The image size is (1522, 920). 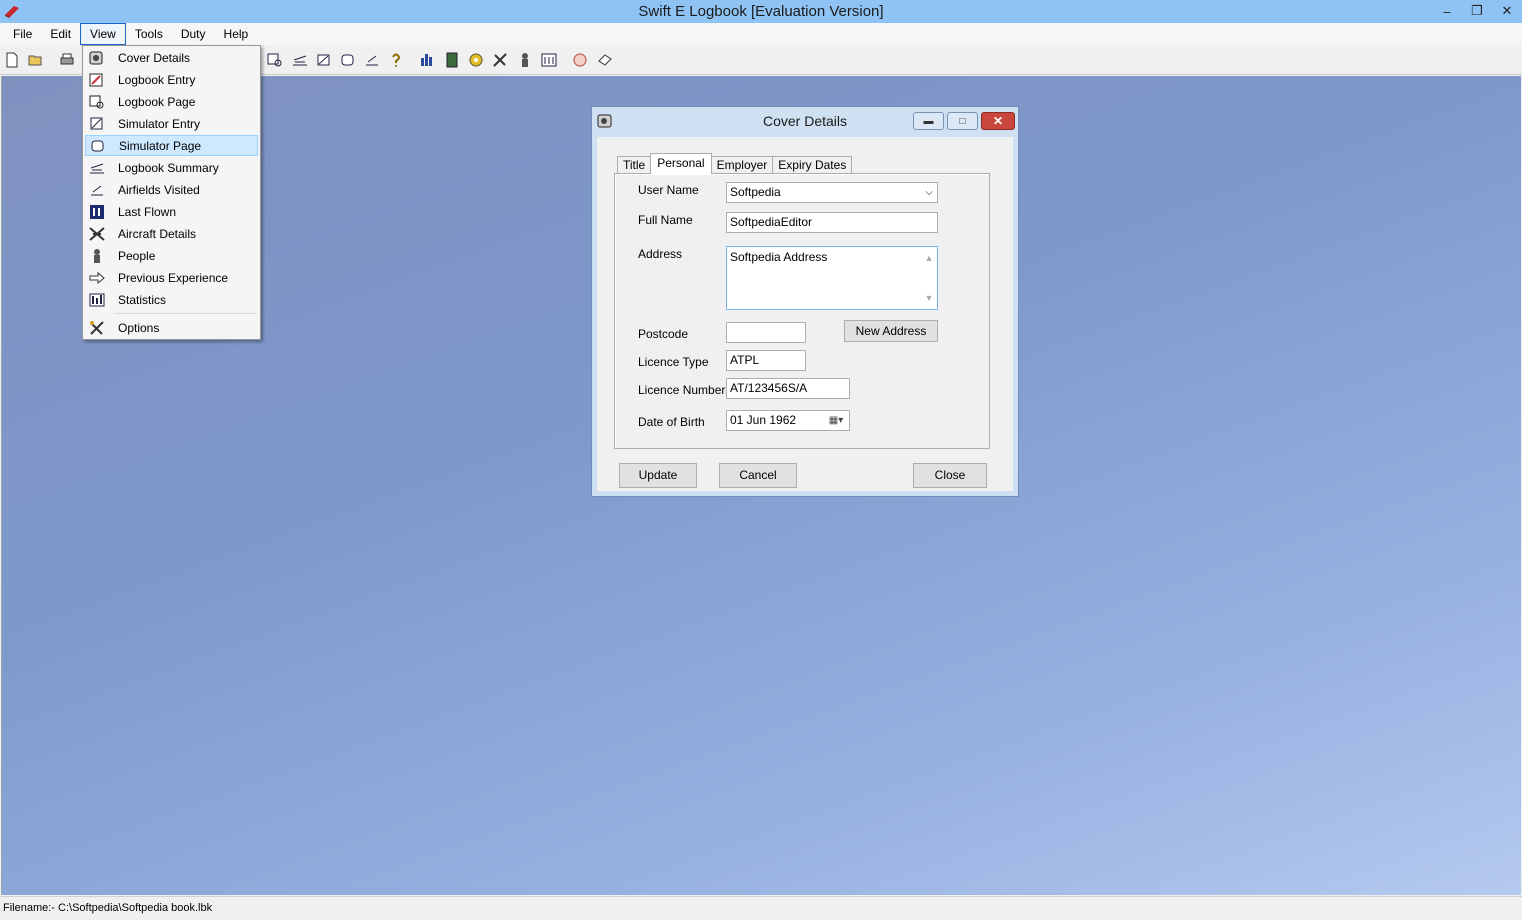 I want to click on menu-item-logbook-page: Logbook Page, so click(x=171, y=101).